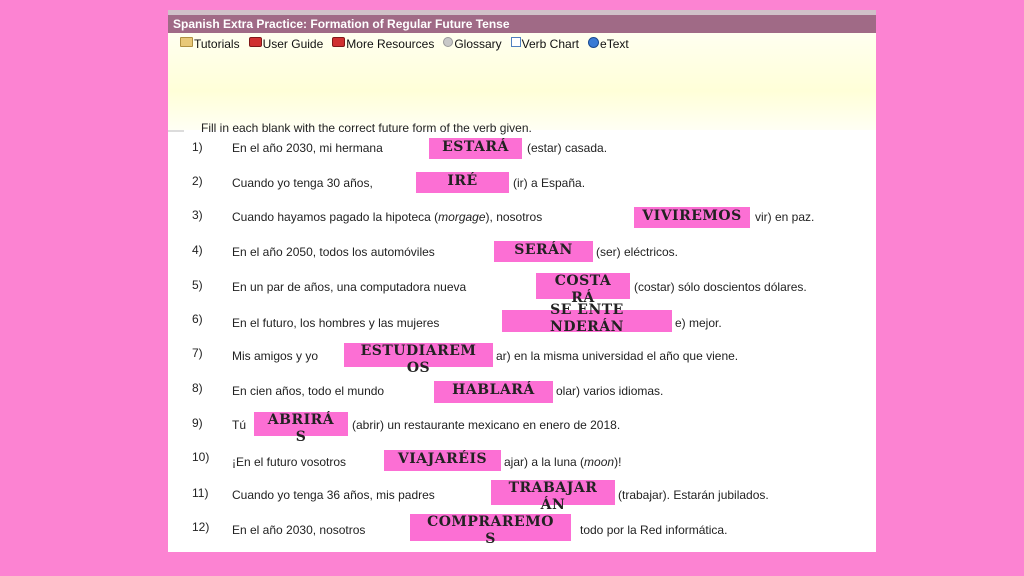  I want to click on menu-more-resources: More Resources, so click(383, 44).